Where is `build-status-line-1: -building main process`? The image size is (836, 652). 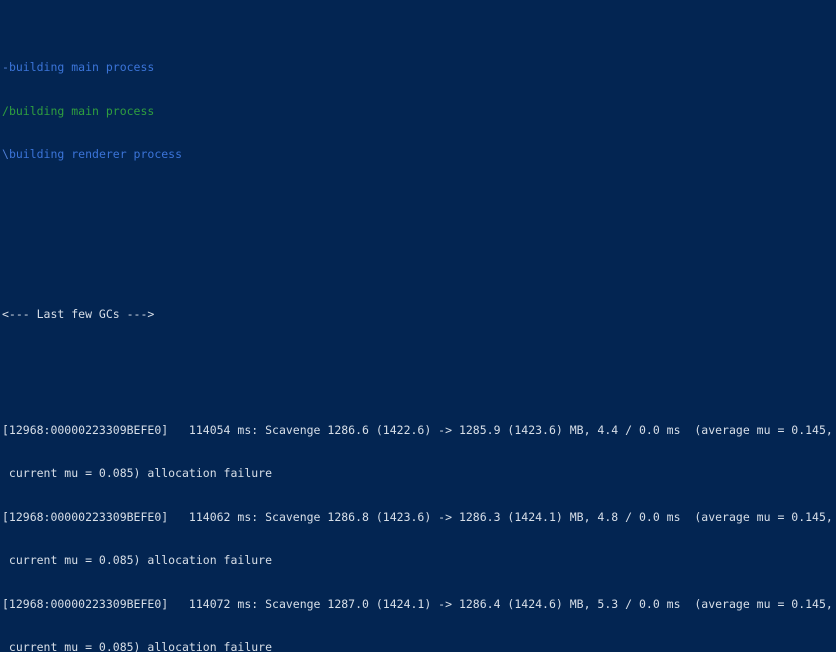
build-status-line-1: -building main process is located at coordinates (418, 67).